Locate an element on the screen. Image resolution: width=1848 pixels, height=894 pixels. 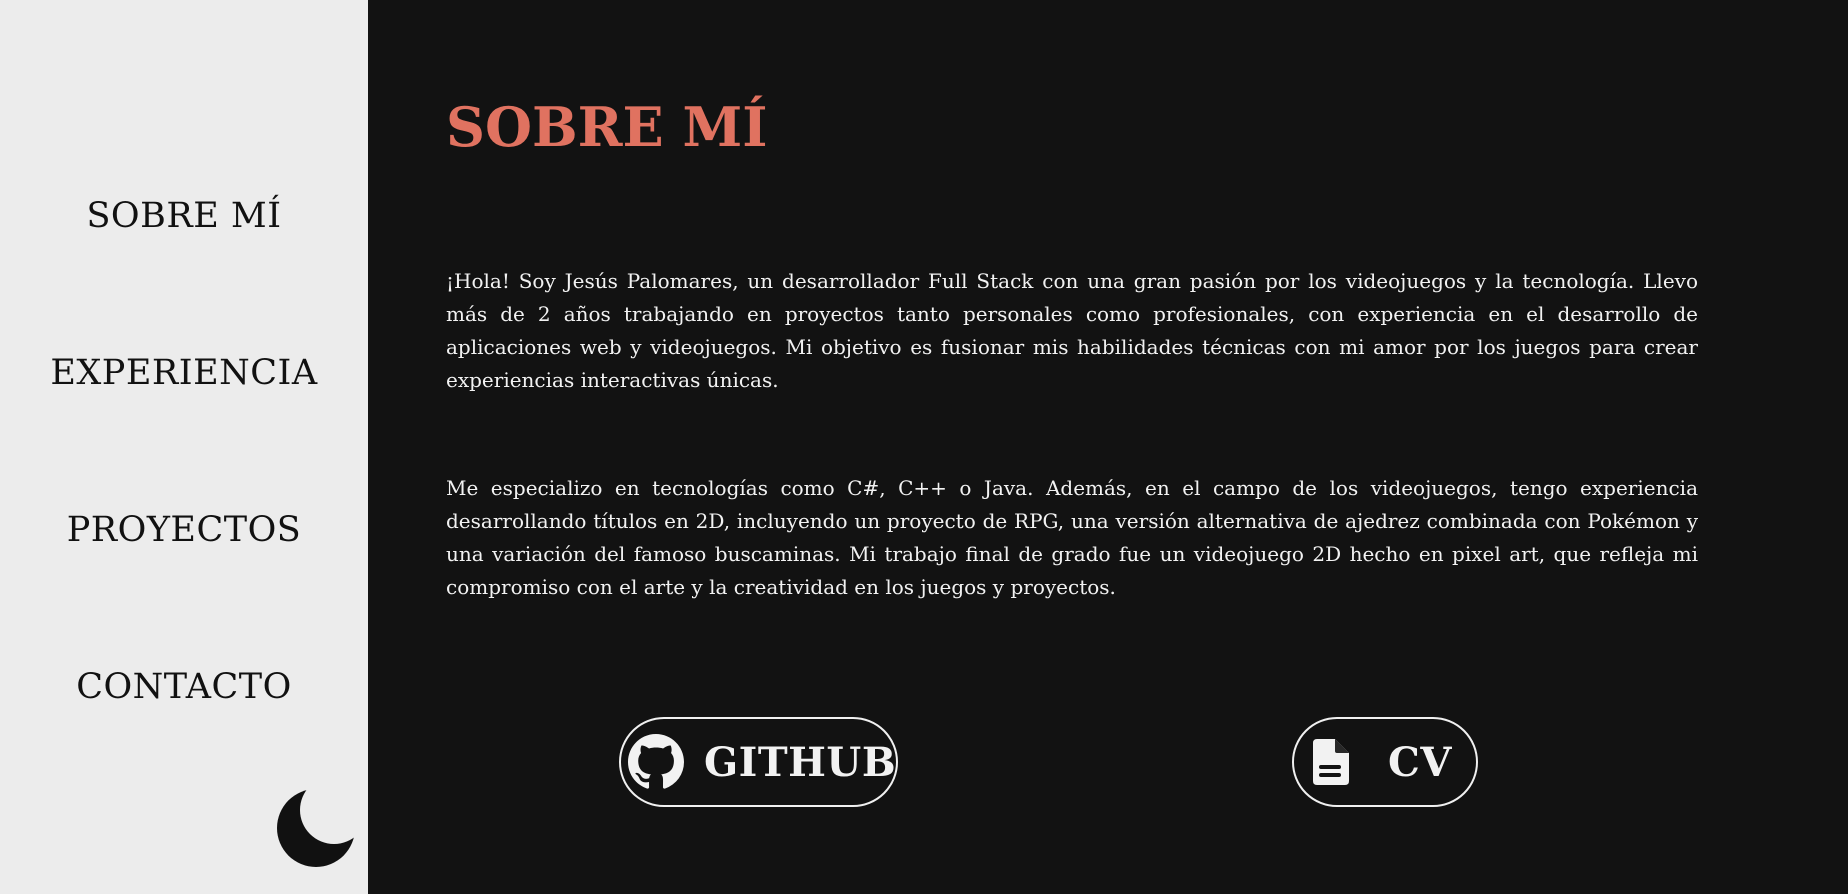
theme-toggle-button is located at coordinates (316, 828).